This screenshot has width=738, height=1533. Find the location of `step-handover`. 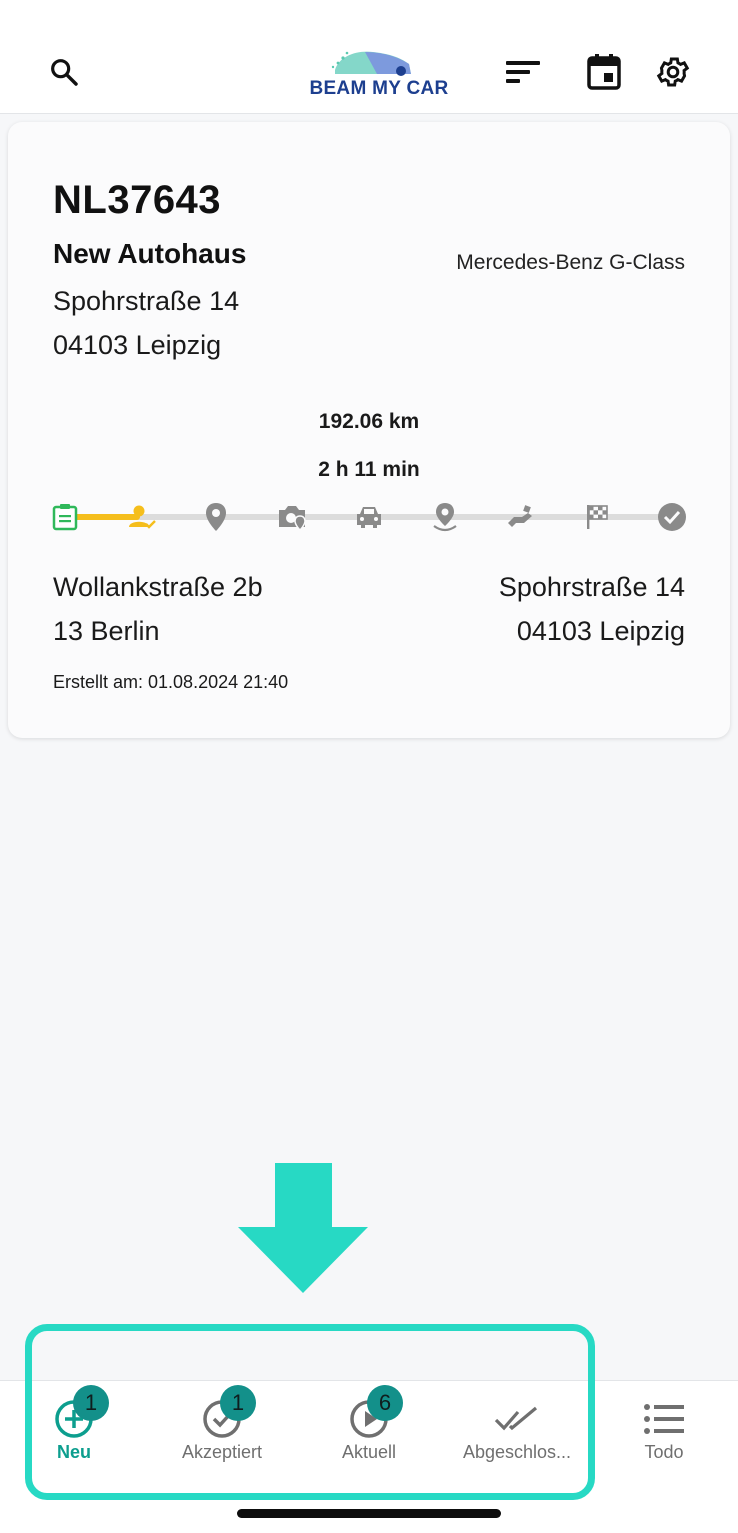

step-handover is located at coordinates (521, 517).